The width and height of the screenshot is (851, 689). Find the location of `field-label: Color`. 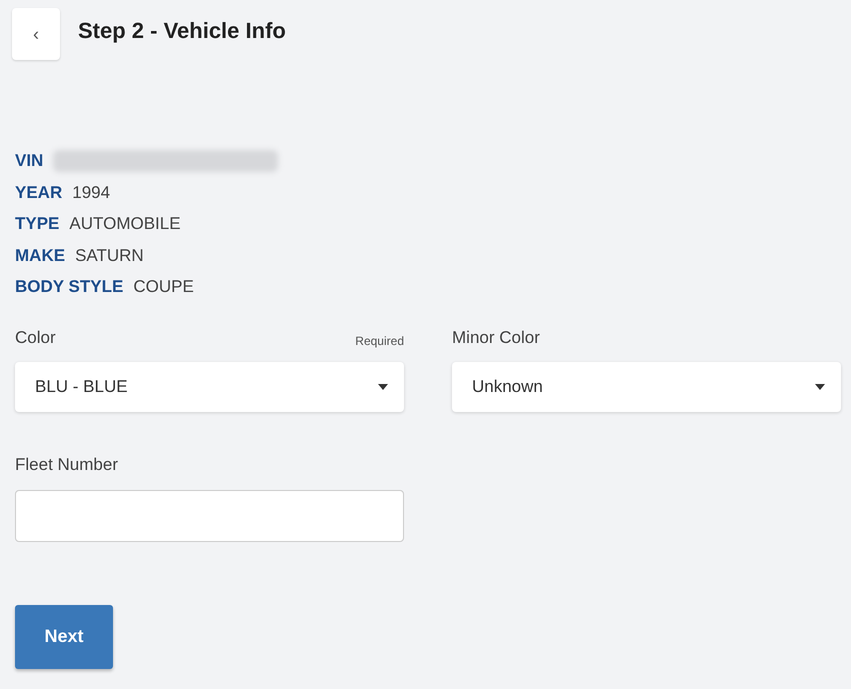

field-label: Color is located at coordinates (35, 337).